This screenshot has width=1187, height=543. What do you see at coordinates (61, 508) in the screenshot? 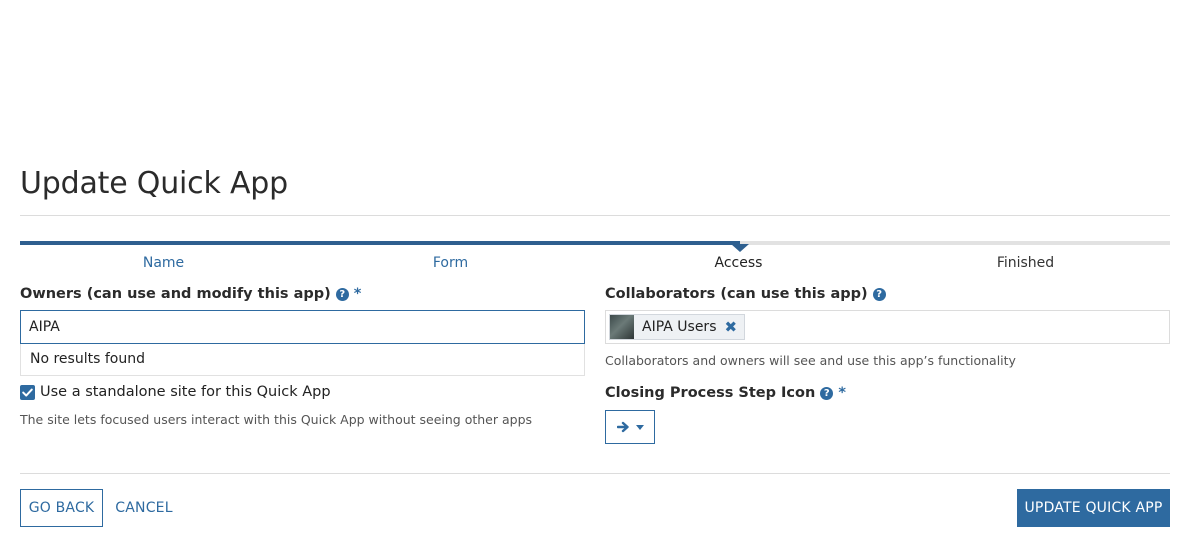
I see `go-back-button: GO BACK` at bounding box center [61, 508].